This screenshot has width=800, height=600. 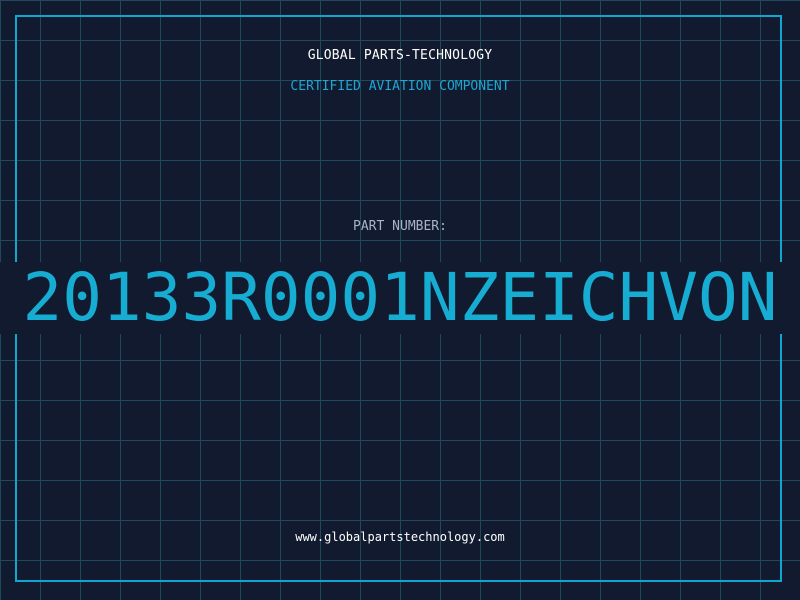 What do you see at coordinates (400, 55) in the screenshot?
I see `company-title: GLOBAL PARTS-TECHNOLOGY` at bounding box center [400, 55].